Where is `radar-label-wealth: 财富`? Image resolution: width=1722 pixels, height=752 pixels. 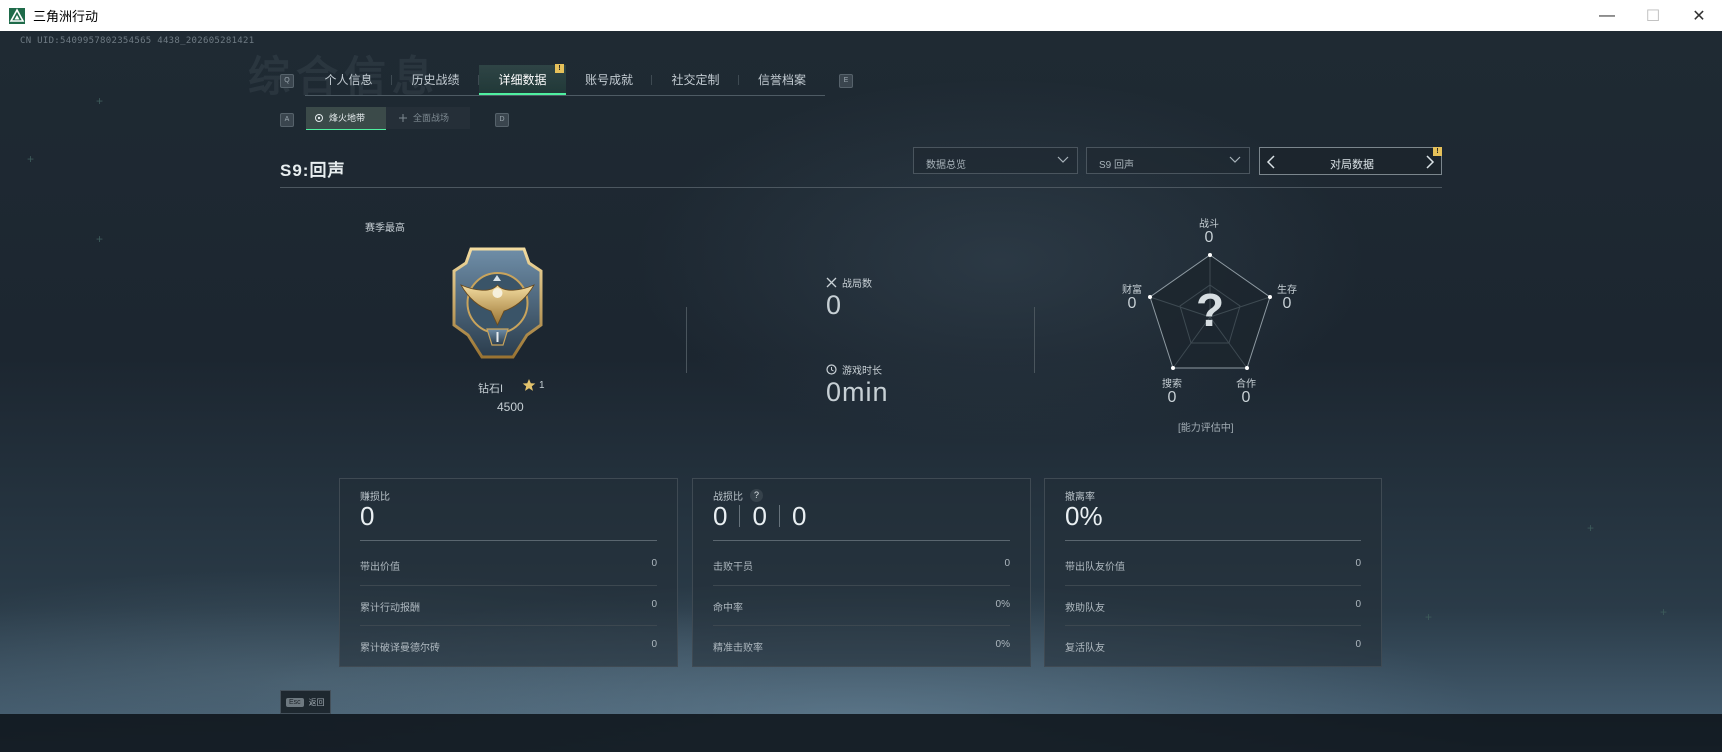 radar-label-wealth: 财富 is located at coordinates (1132, 290).